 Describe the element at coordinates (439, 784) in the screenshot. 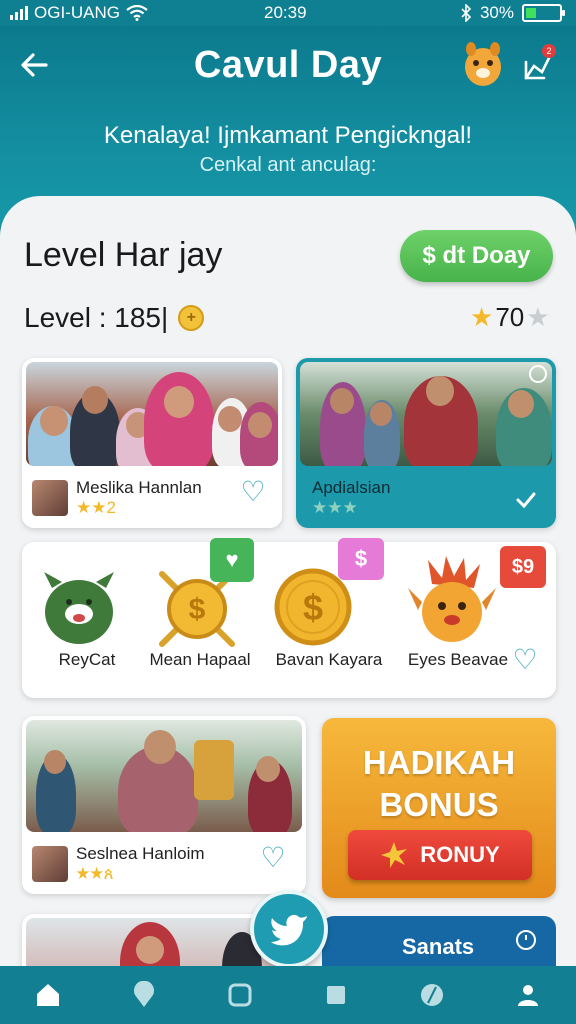

I see `bonus-title: HADIKAH BONUS` at that location.